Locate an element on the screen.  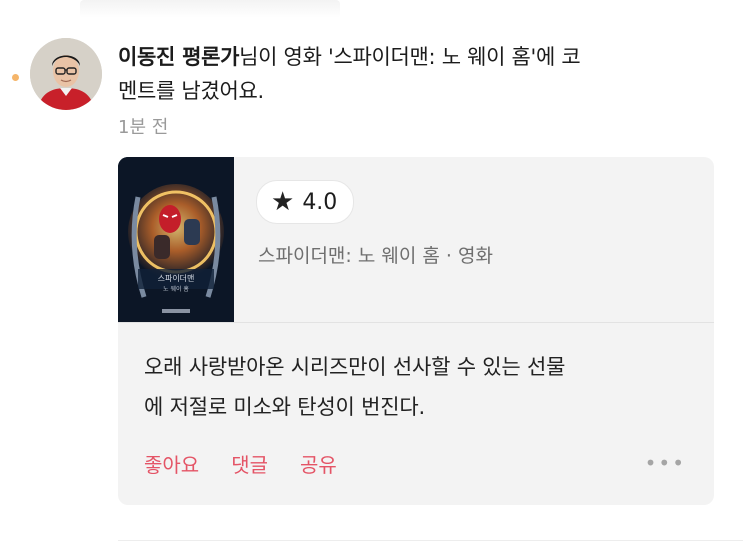
poster-title: 스파이더맨 is located at coordinates (176, 278).